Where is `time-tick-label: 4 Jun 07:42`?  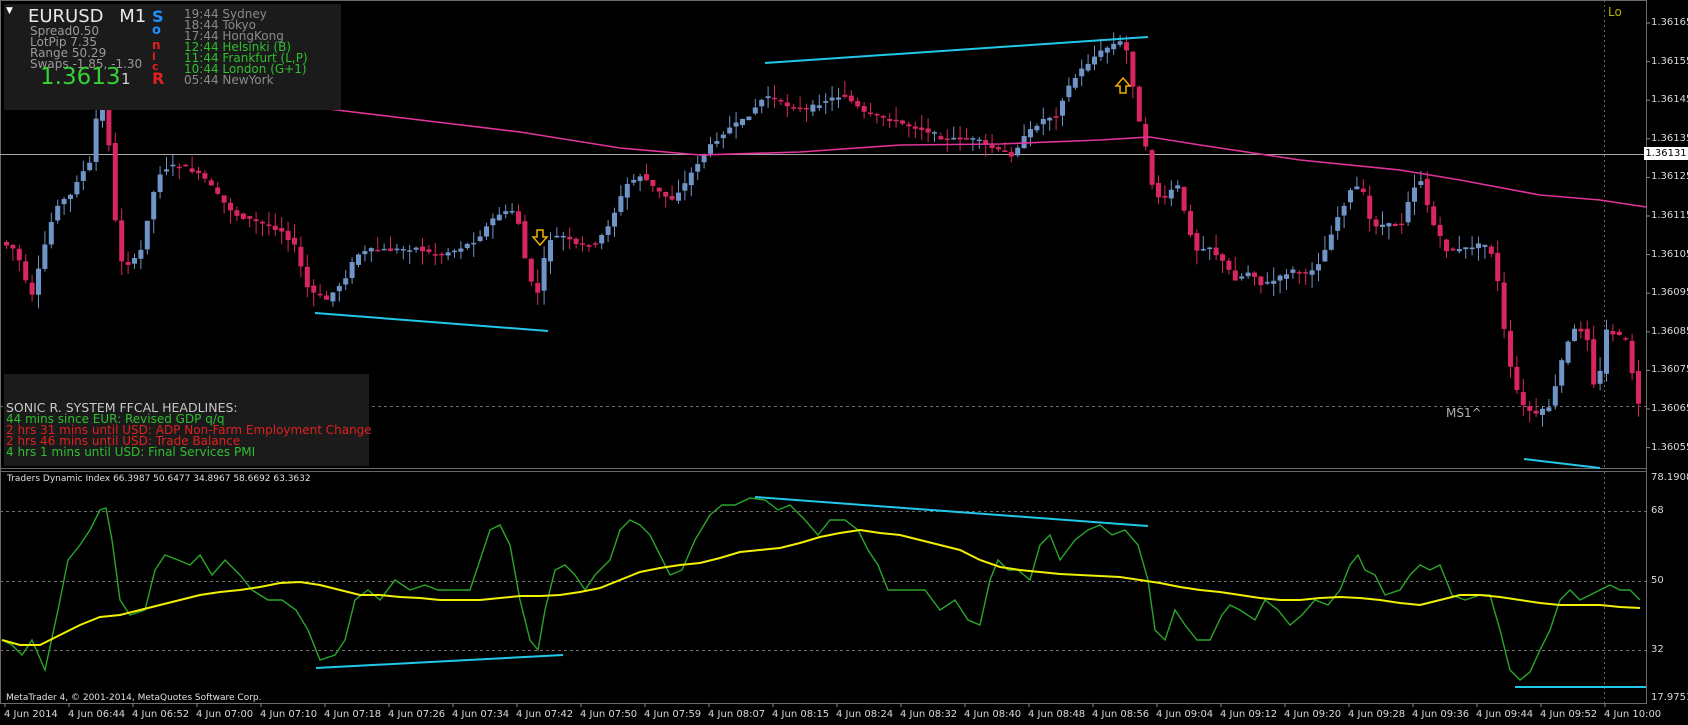 time-tick-label: 4 Jun 07:42 is located at coordinates (545, 714).